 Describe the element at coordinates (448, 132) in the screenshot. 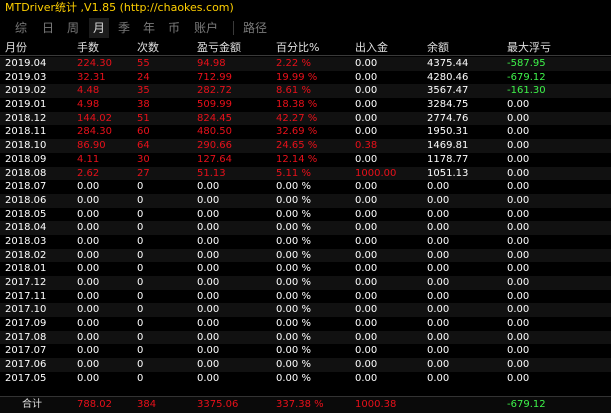

I see `cell-balance: 1950.31` at that location.